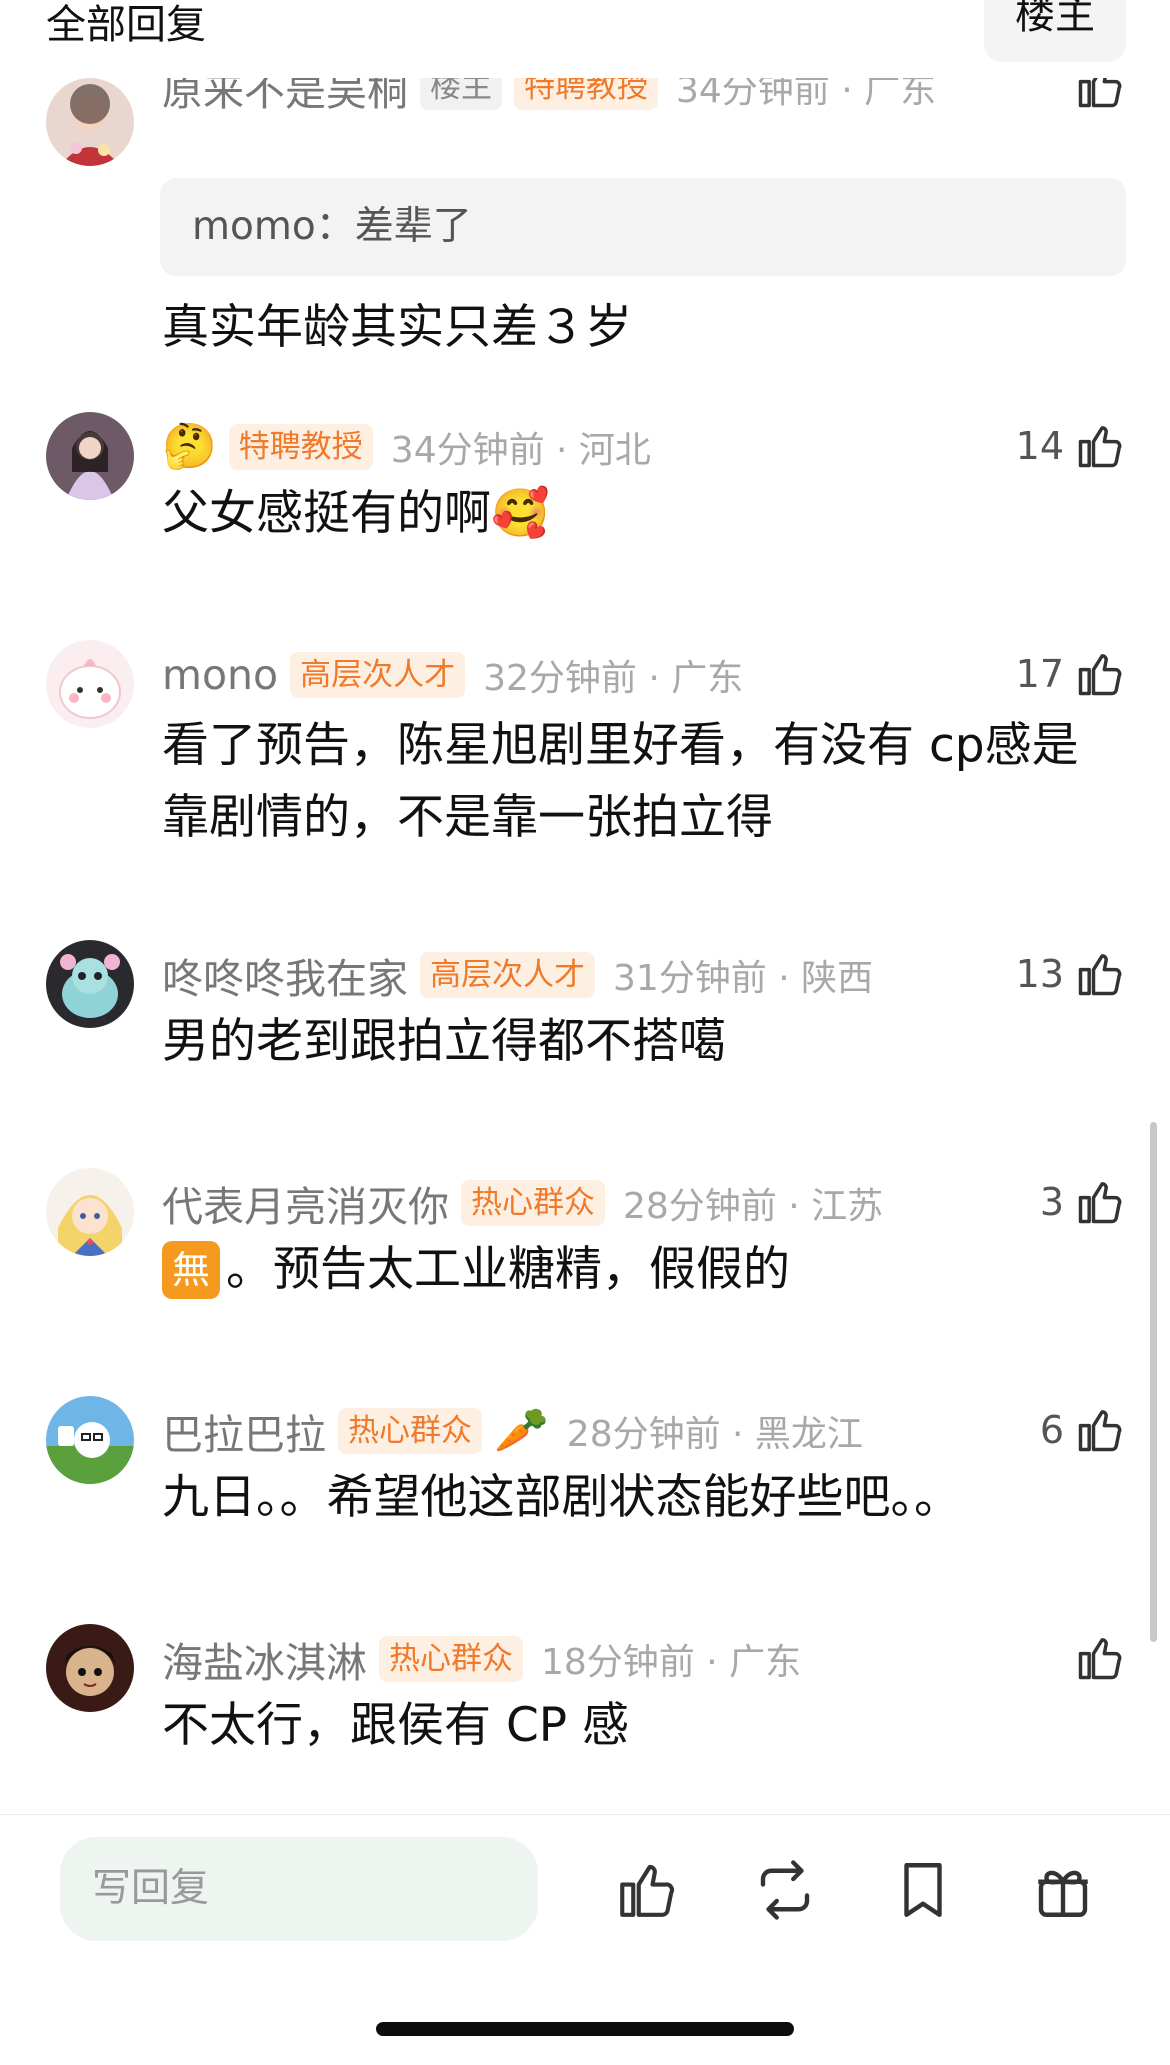 This screenshot has height=2065, width=1170. I want to click on comment-meta: mono 高层次人才 32分钟前 · 广东, so click(452, 675).